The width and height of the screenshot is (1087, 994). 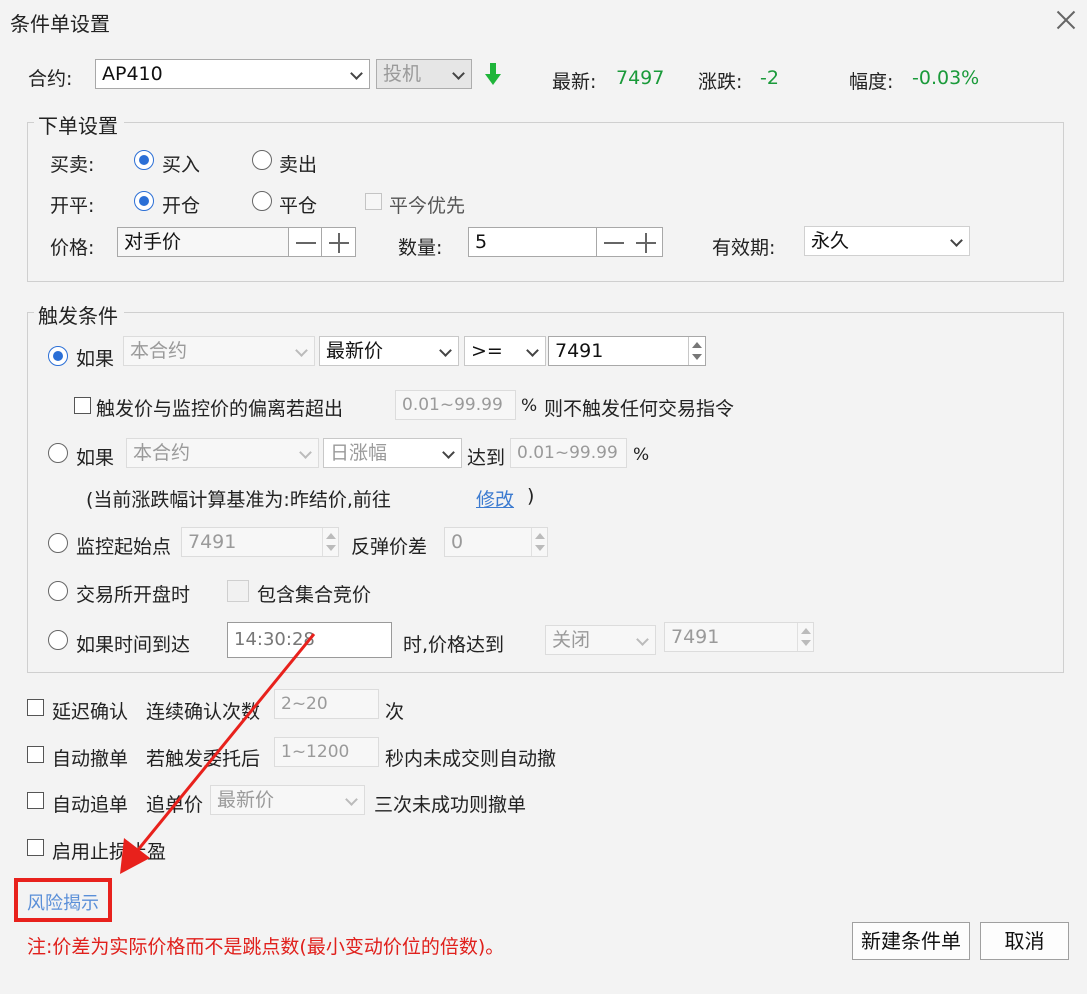 What do you see at coordinates (218, 753) in the screenshot?
I see `annotation-arrow` at bounding box center [218, 753].